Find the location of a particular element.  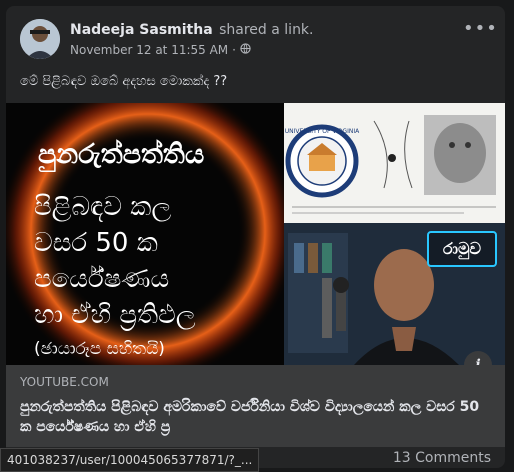

thumbnail-body-line: හා ඒහි ප්‍රතිඵල is located at coordinates (115, 315).